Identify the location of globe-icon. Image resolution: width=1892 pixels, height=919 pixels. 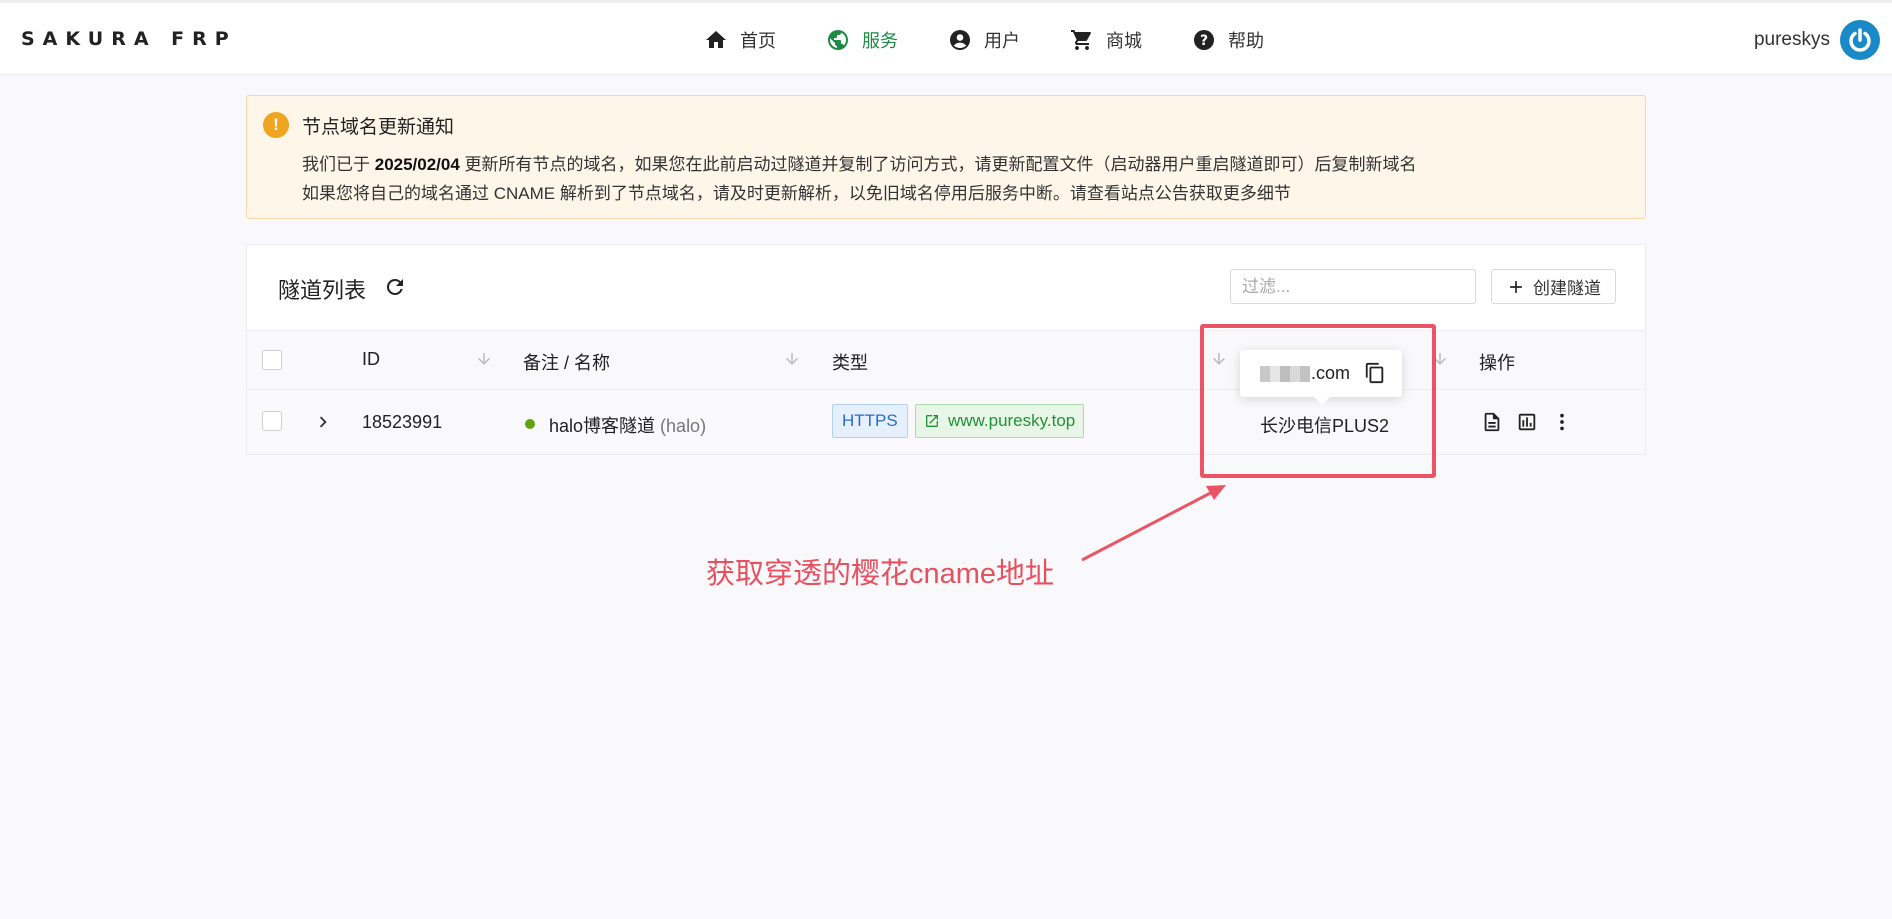
(838, 40).